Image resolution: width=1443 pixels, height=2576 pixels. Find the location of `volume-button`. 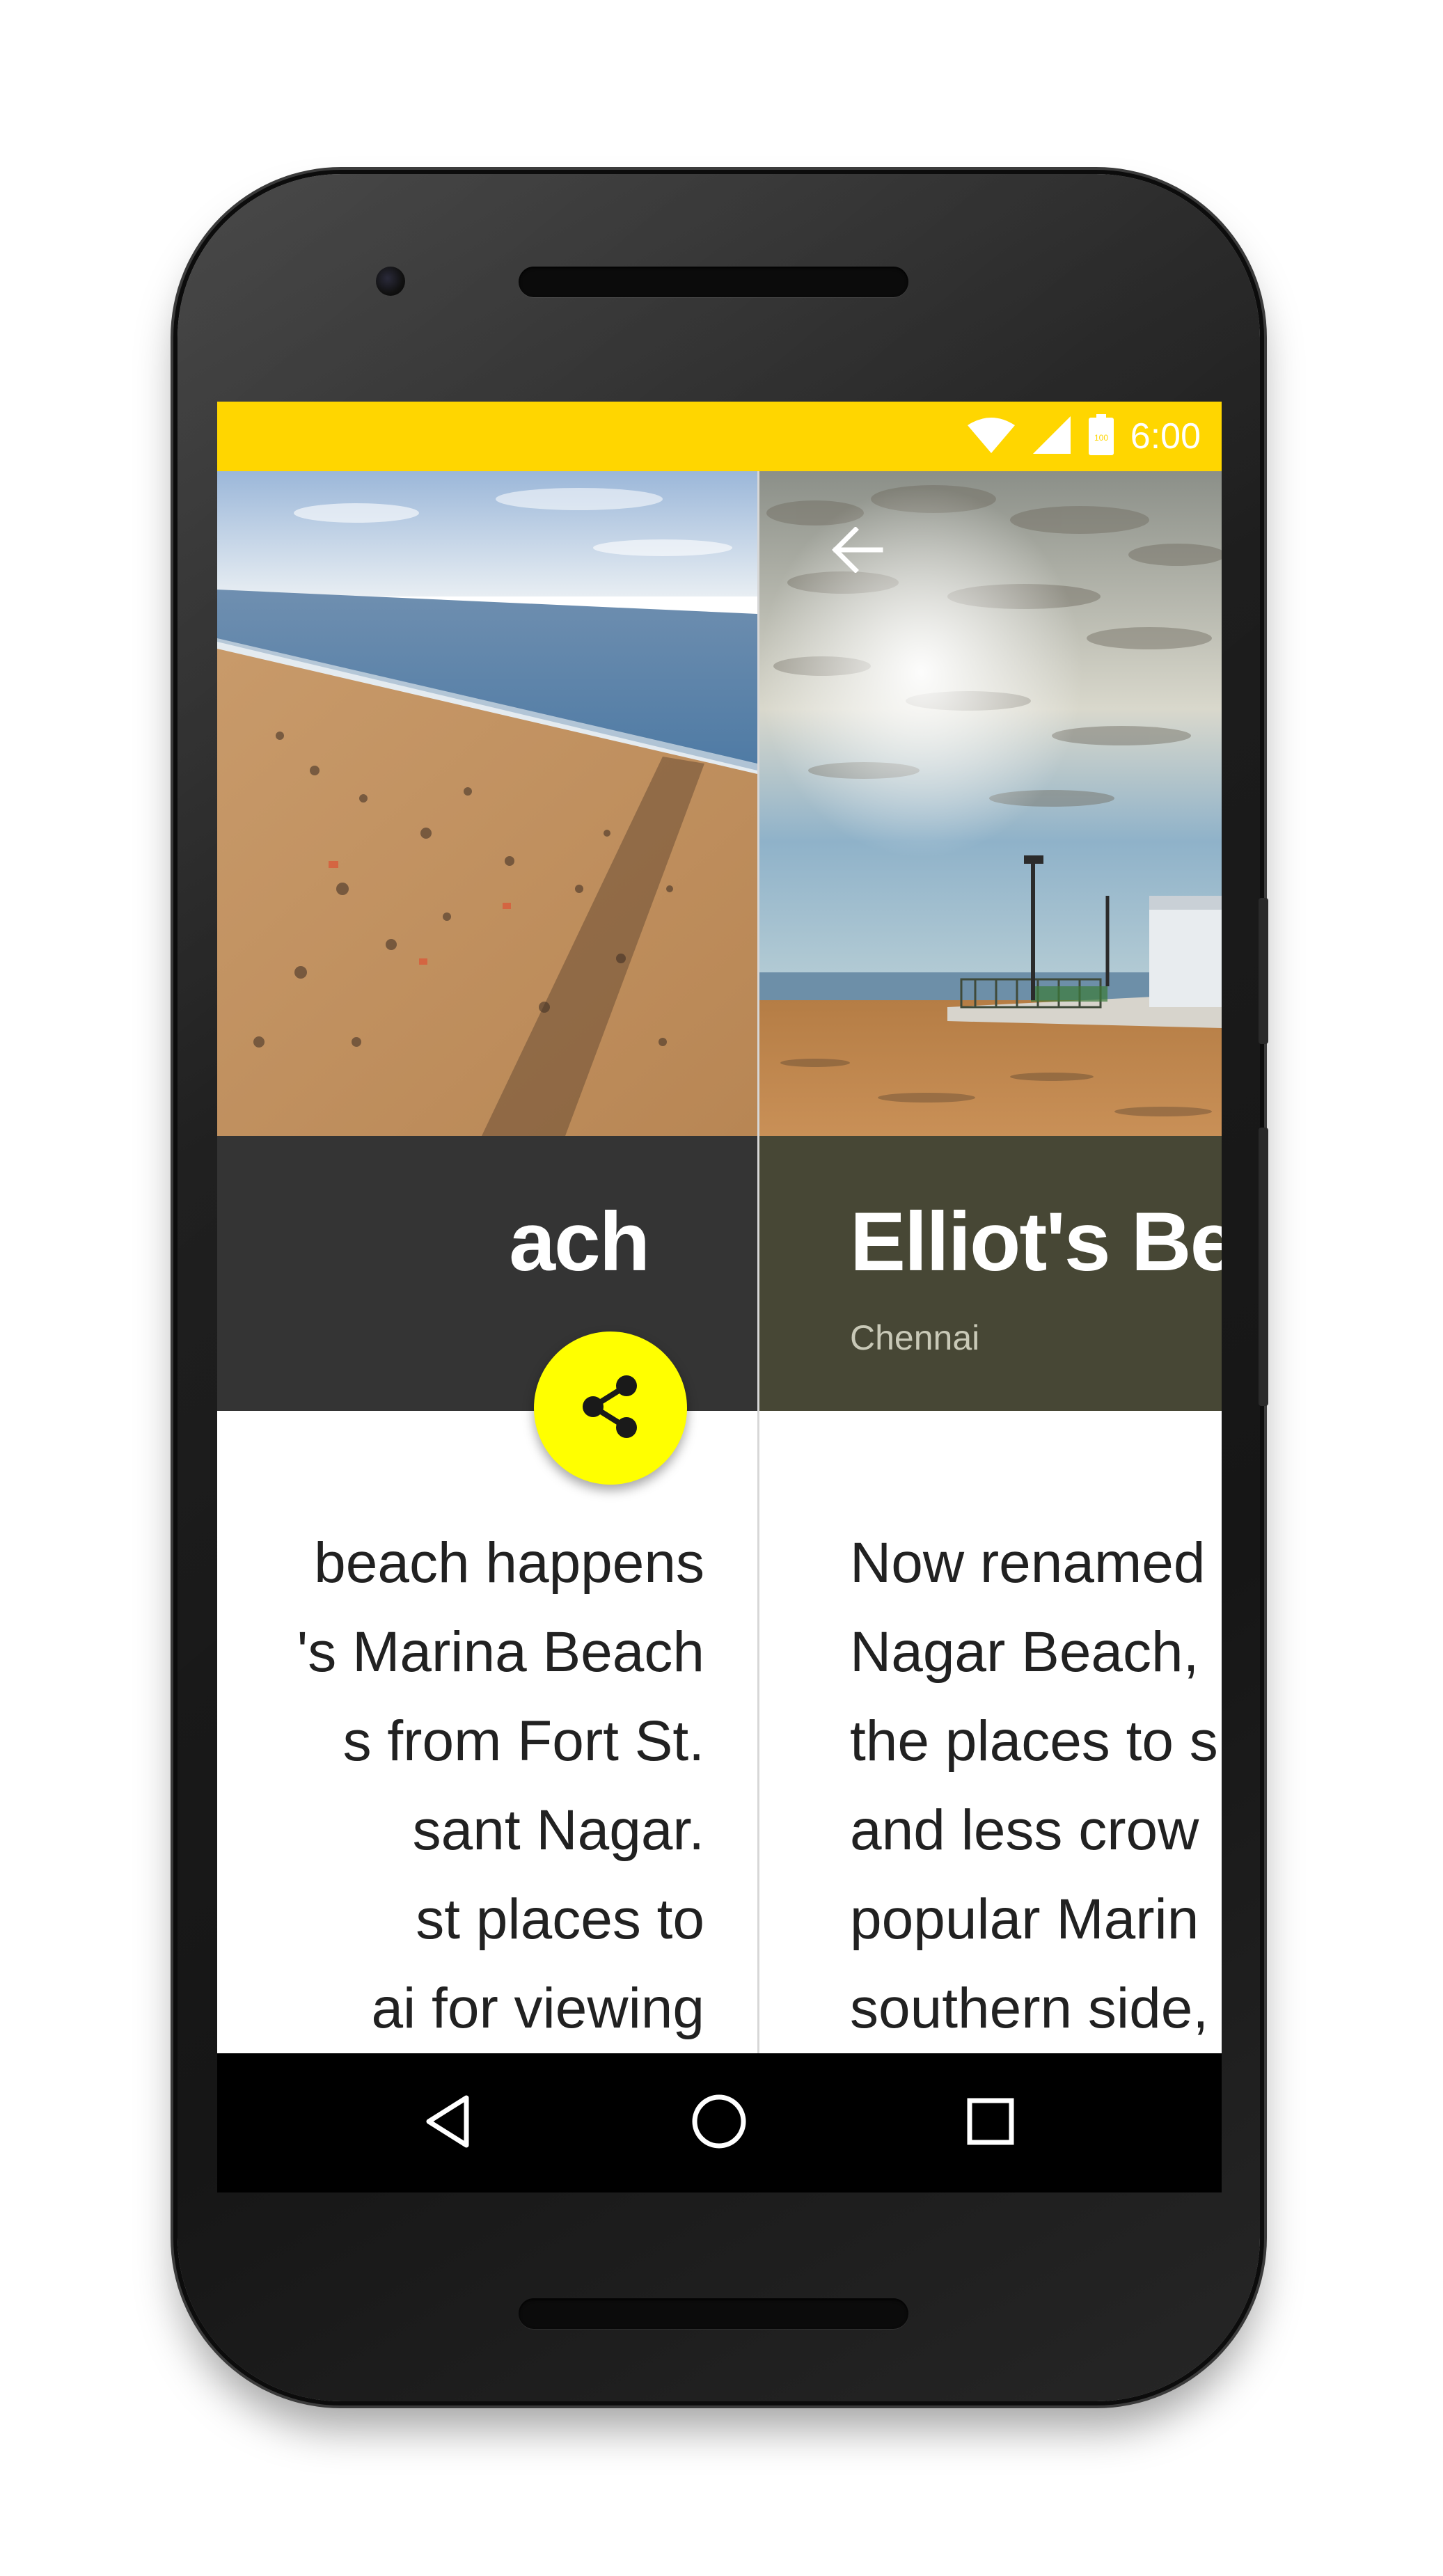

volume-button is located at coordinates (1263, 1267).